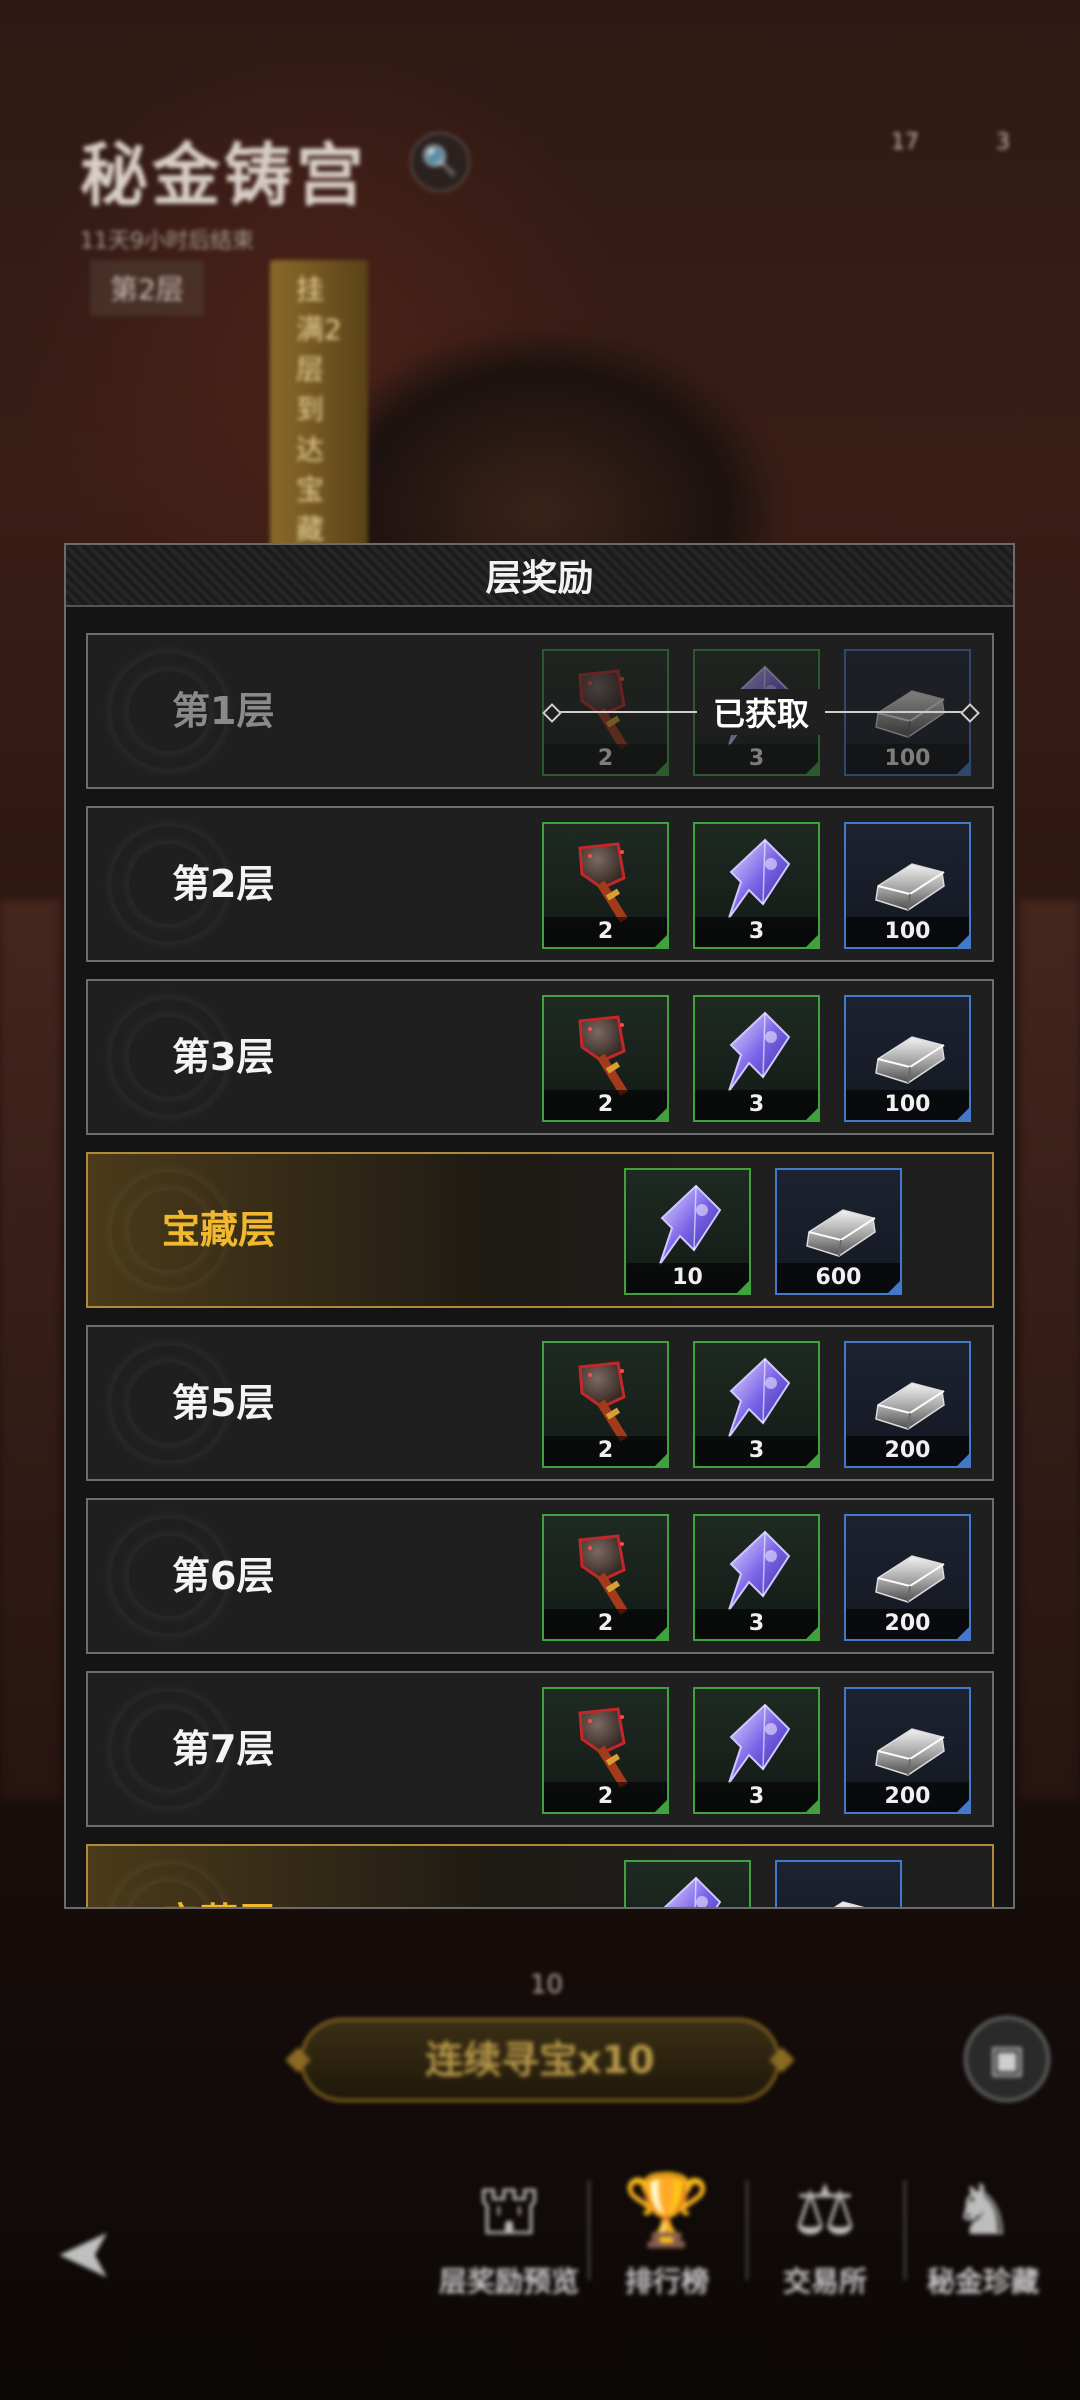 Image resolution: width=1080 pixels, height=2400 pixels. What do you see at coordinates (666, 2281) in the screenshot?
I see `nav-item-label: 排行榜` at bounding box center [666, 2281].